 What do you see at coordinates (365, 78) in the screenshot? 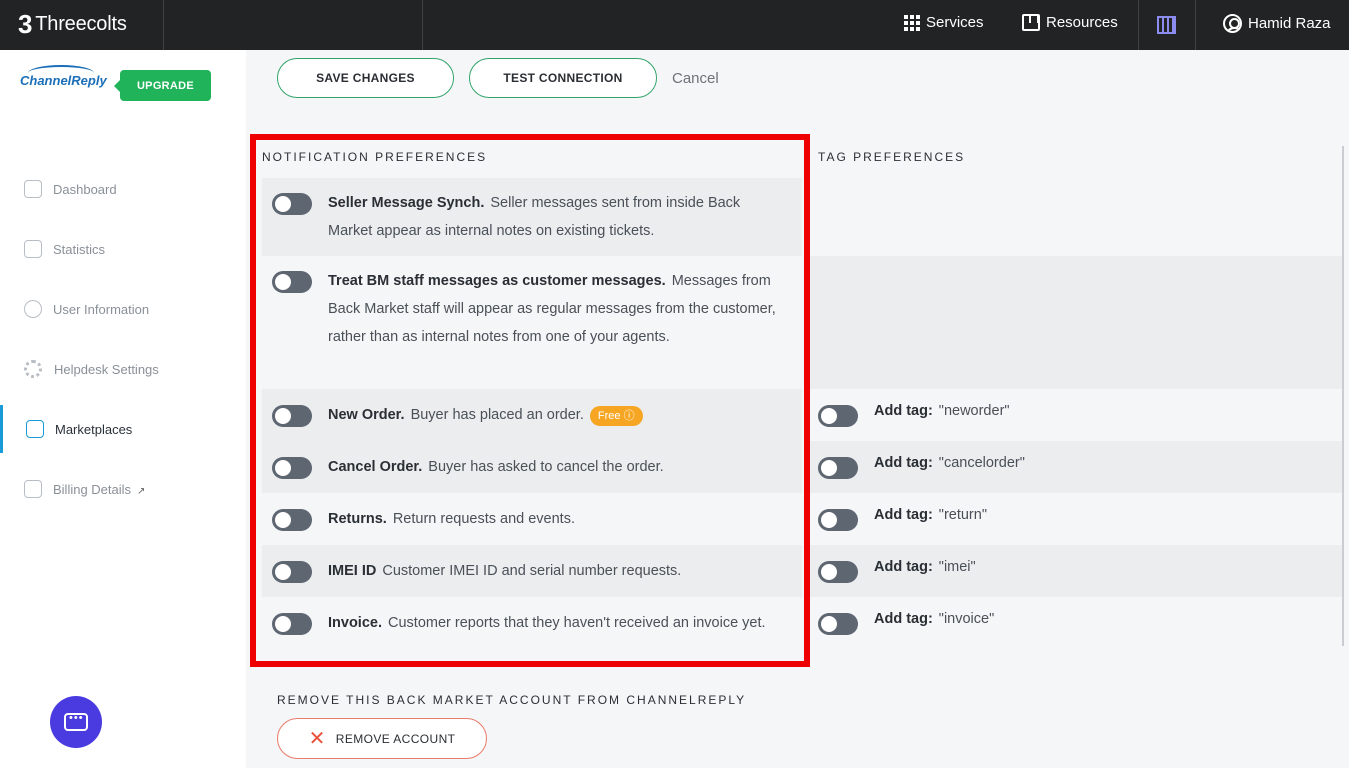
I see `save-changes-button: SAVE CHANGES` at bounding box center [365, 78].